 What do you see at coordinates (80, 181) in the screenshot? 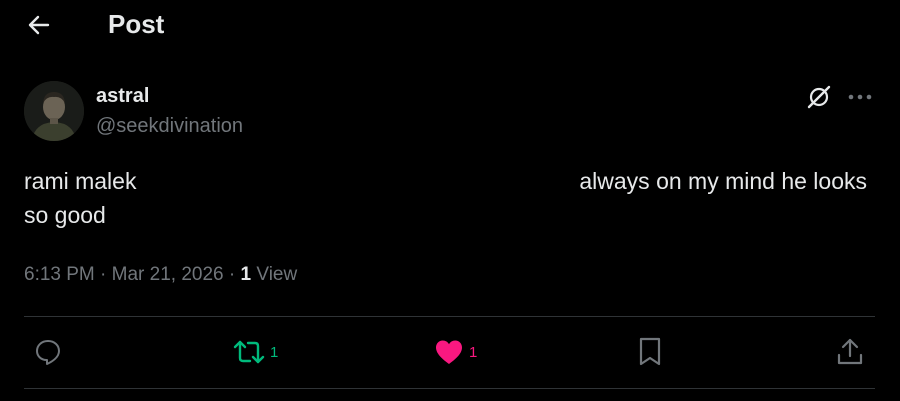
I see `post-text-part: rami malek` at bounding box center [80, 181].